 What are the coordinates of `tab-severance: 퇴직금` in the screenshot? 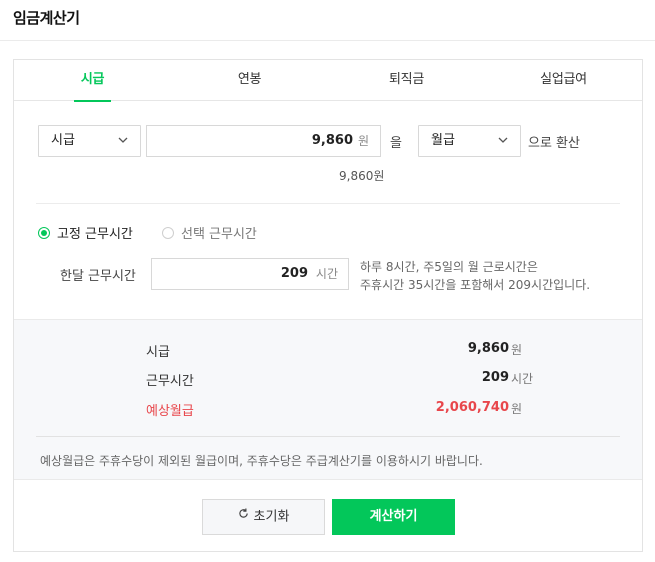 It's located at (406, 80).